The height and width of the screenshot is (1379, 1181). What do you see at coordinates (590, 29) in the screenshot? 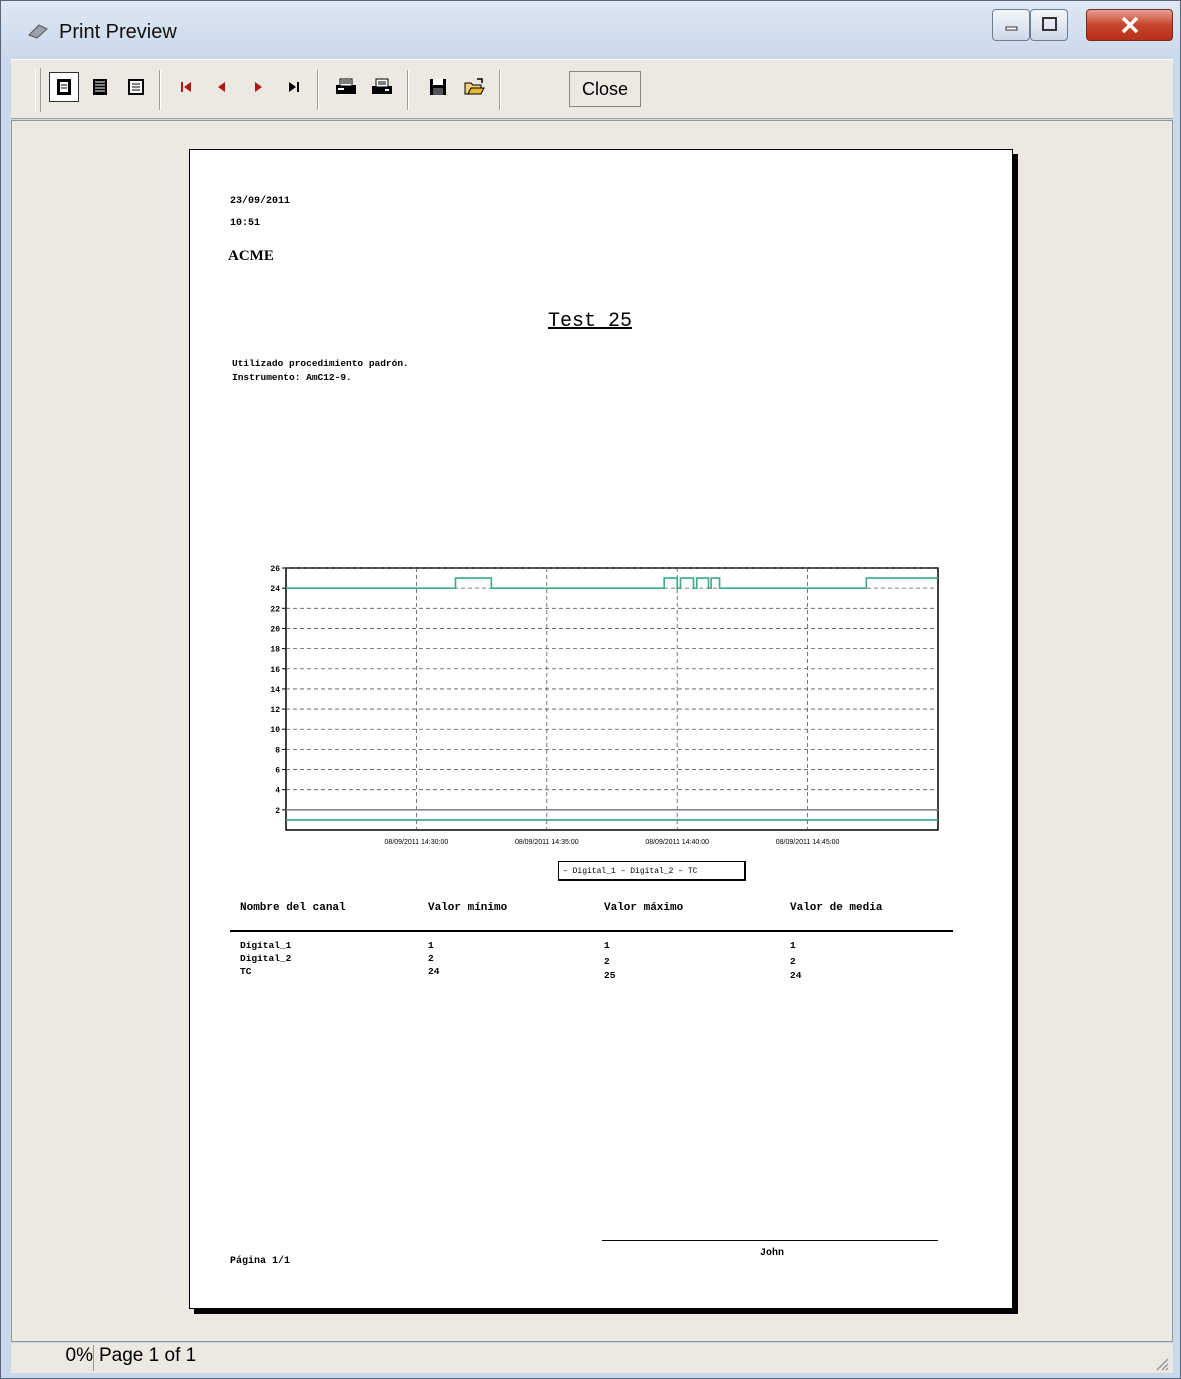
I see `title-bar: Print Preview` at bounding box center [590, 29].